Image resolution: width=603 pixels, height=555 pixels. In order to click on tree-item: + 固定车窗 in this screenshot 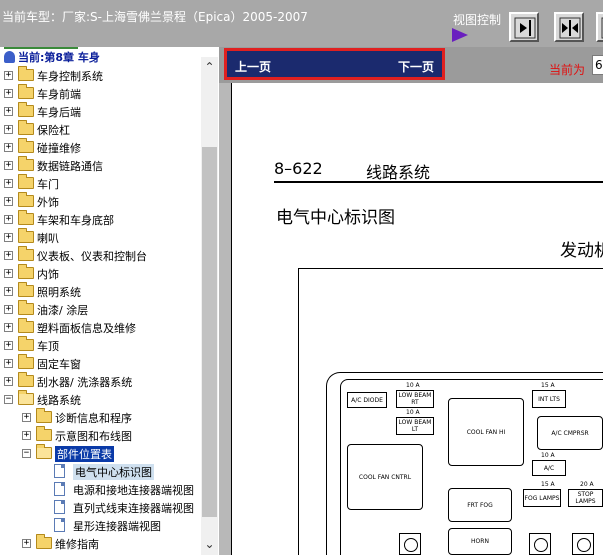, I will do `click(100, 363)`.